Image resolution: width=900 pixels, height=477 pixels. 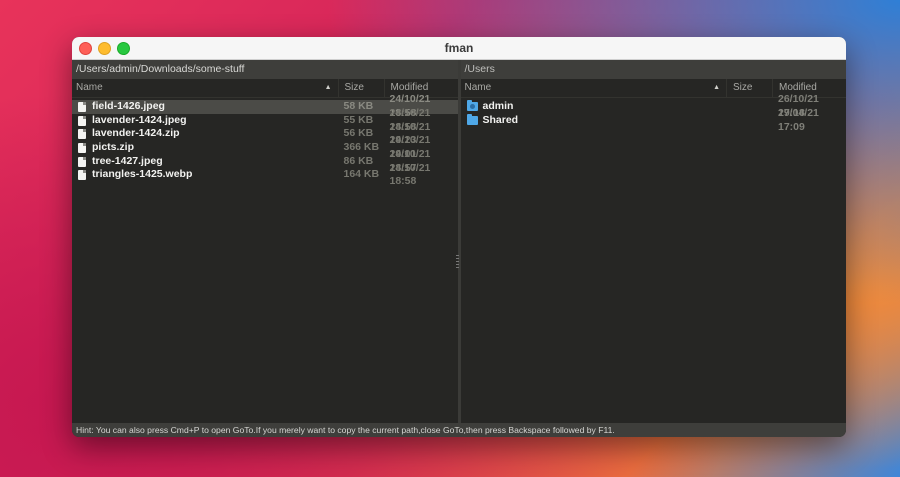 What do you see at coordinates (142, 174) in the screenshot?
I see `file-name: triangles-1425.webp` at bounding box center [142, 174].